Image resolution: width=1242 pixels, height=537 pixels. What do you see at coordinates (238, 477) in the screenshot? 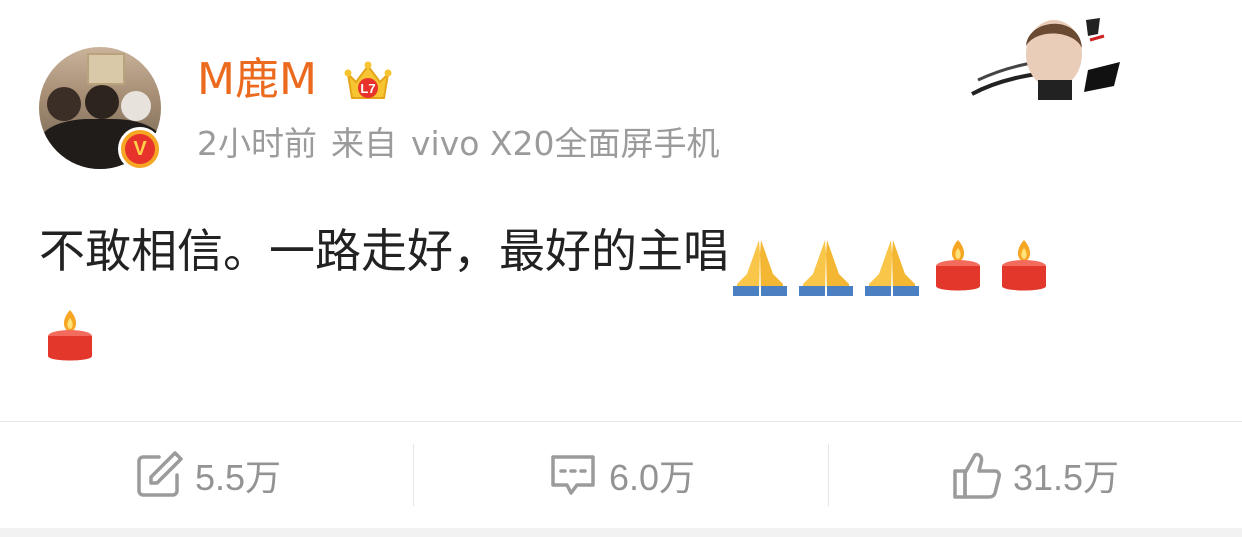
I see `repost-count: 5.5万` at bounding box center [238, 477].